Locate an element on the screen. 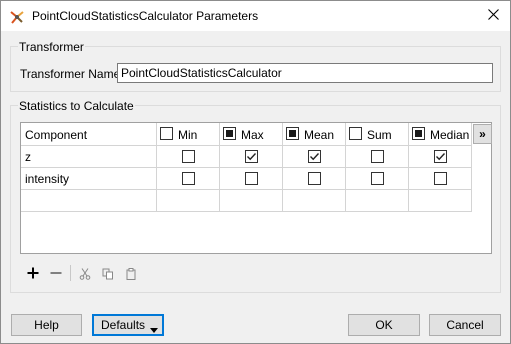 The image size is (511, 344). row-z-max-cell is located at coordinates (251, 157).